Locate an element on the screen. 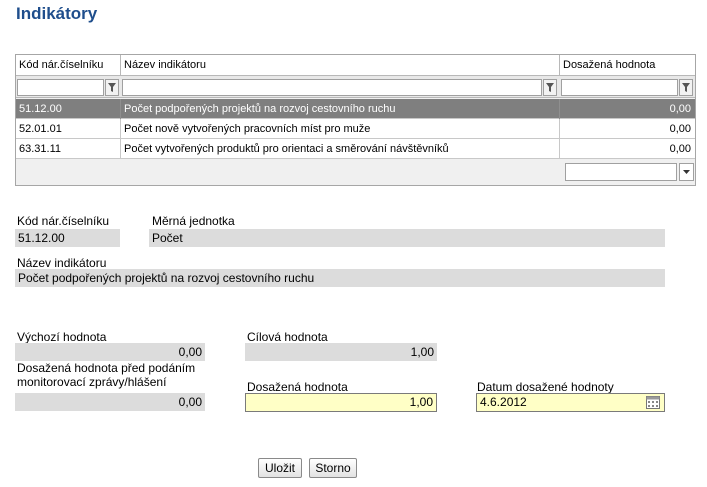 This screenshot has width=707, height=487. filter-input-value is located at coordinates (619, 87).